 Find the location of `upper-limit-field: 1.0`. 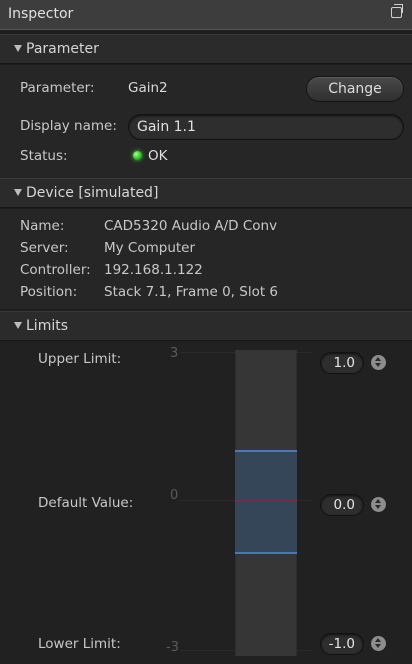

upper-limit-field: 1.0 is located at coordinates (342, 363).